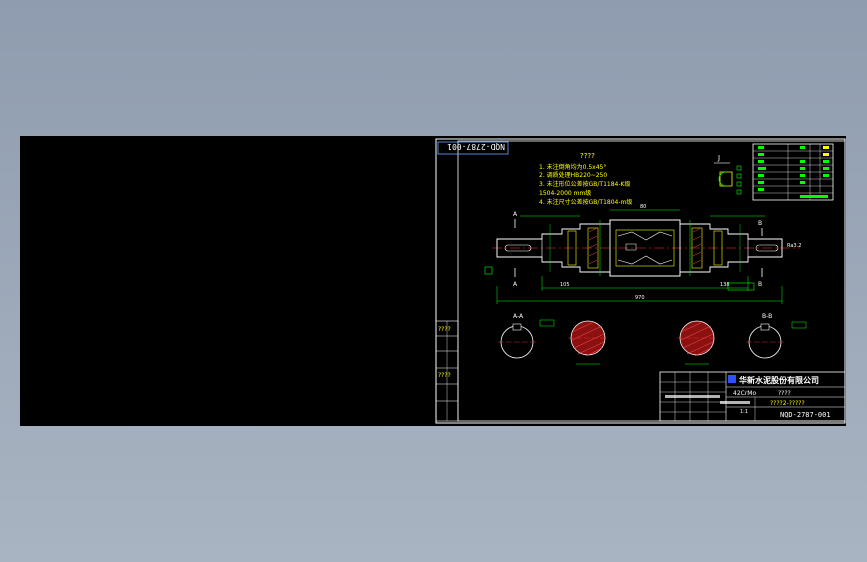  What do you see at coordinates (793, 172) in the screenshot?
I see `parameter-table` at bounding box center [793, 172].